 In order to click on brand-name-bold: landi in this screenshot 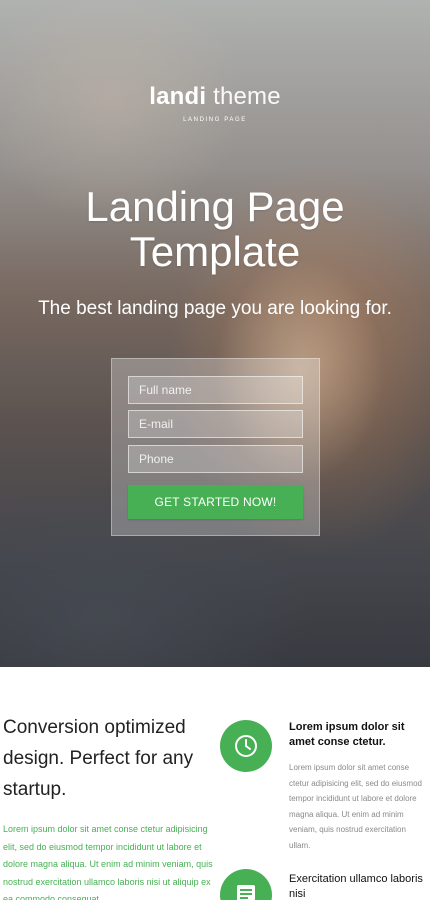, I will do `click(178, 96)`.